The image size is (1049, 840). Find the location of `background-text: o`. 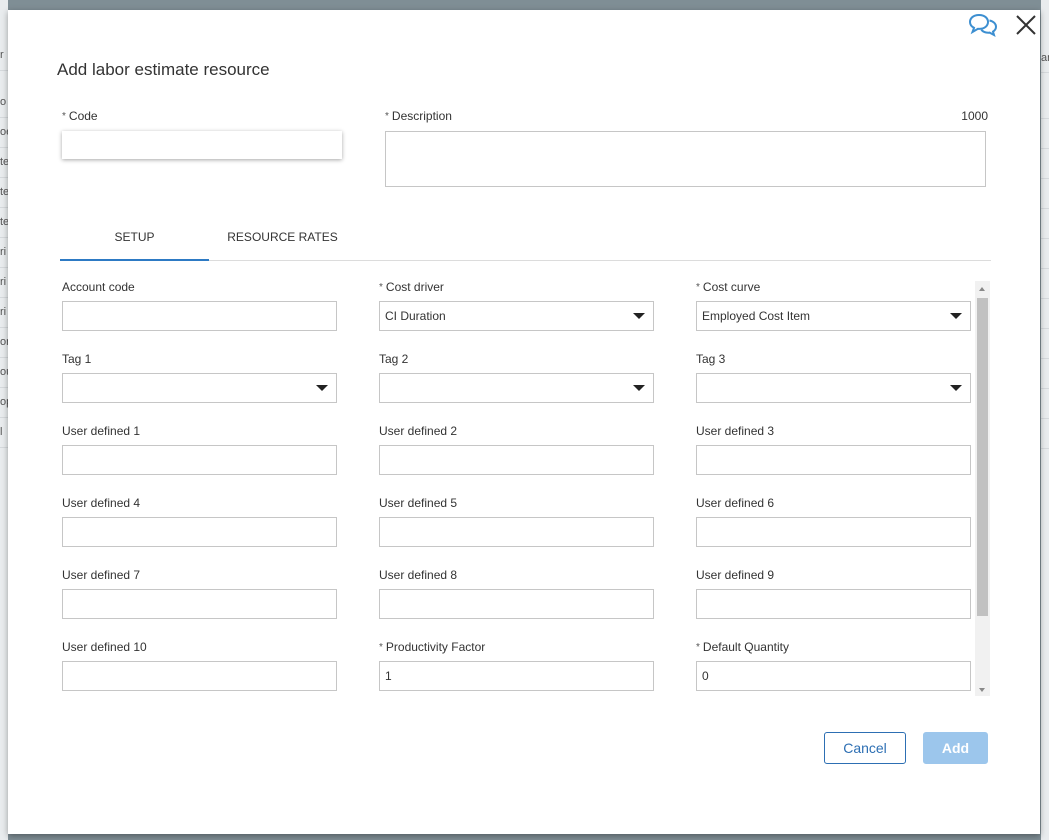

background-text: o is located at coordinates (4, 102).